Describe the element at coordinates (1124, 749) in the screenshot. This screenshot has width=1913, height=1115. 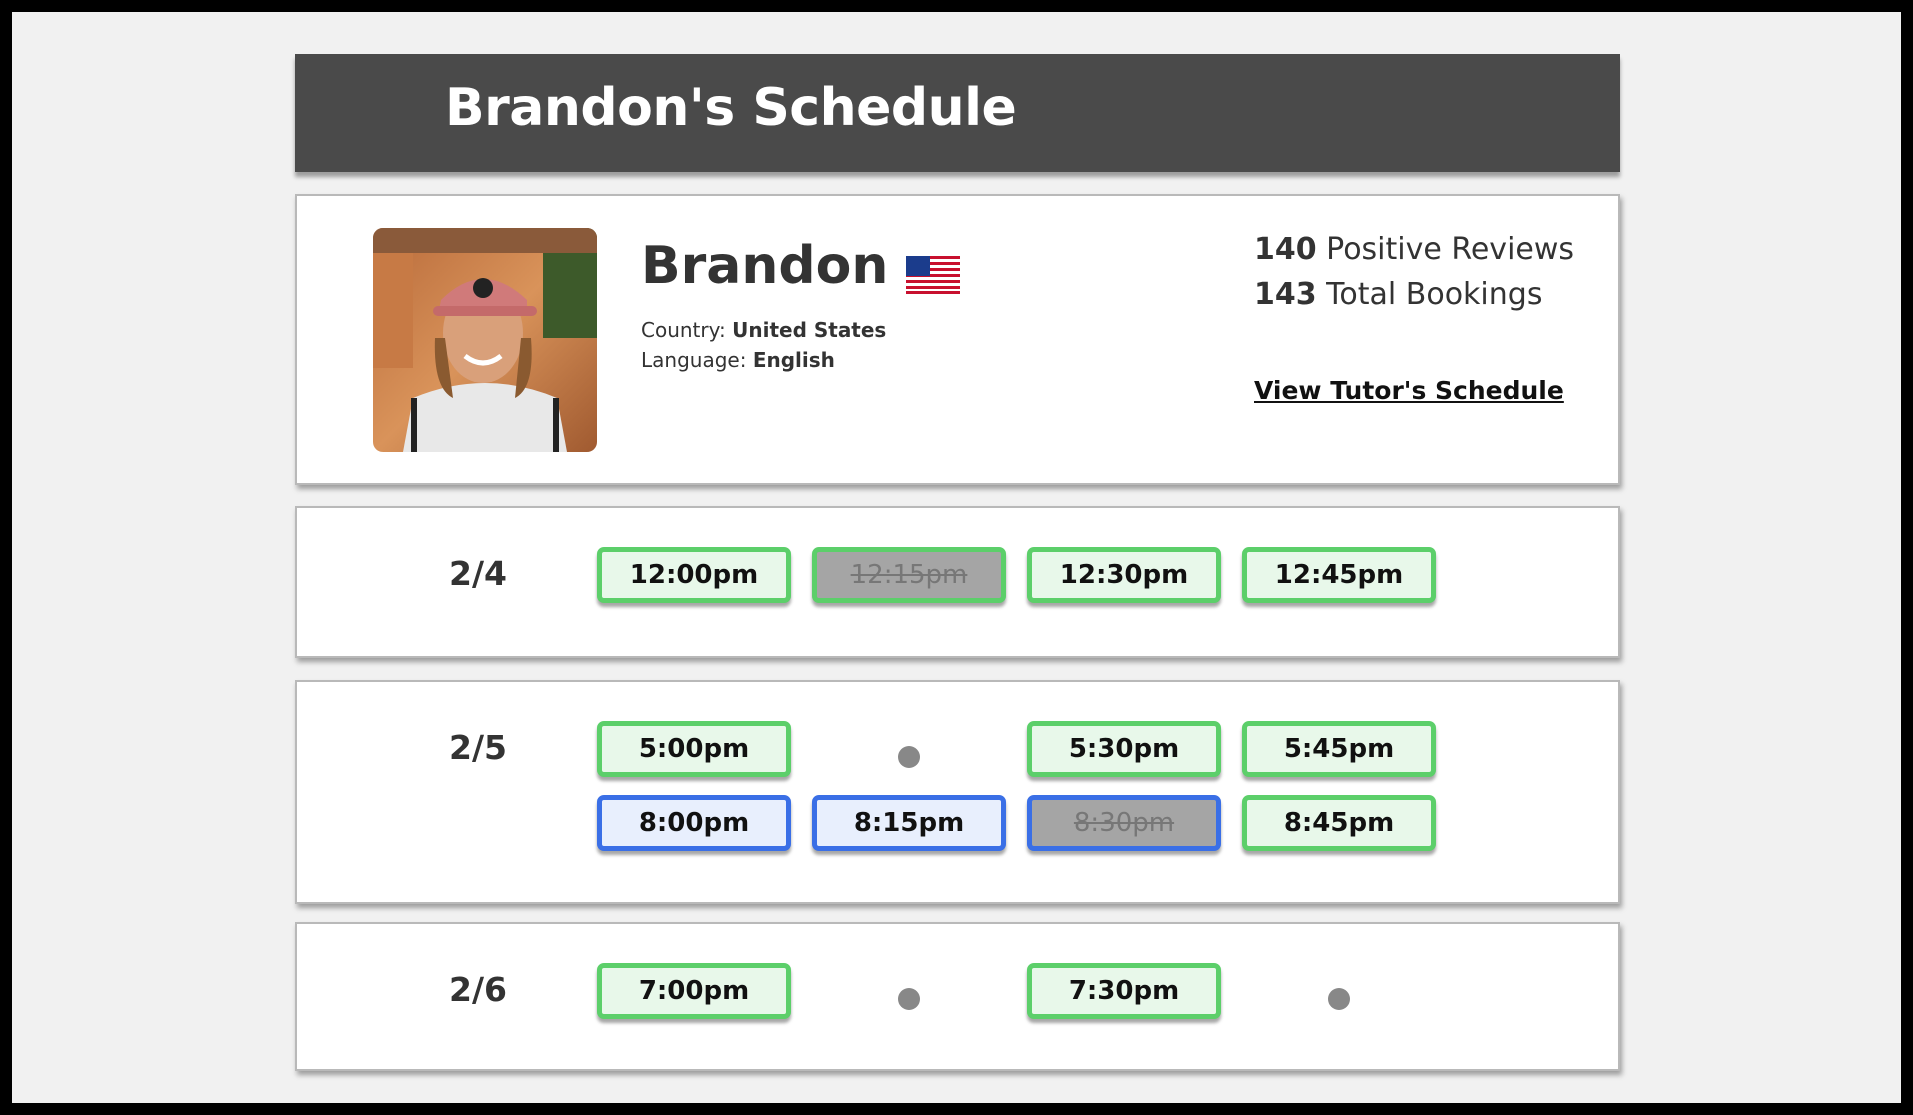
I see `time-slot-button: 5:30pm` at that location.